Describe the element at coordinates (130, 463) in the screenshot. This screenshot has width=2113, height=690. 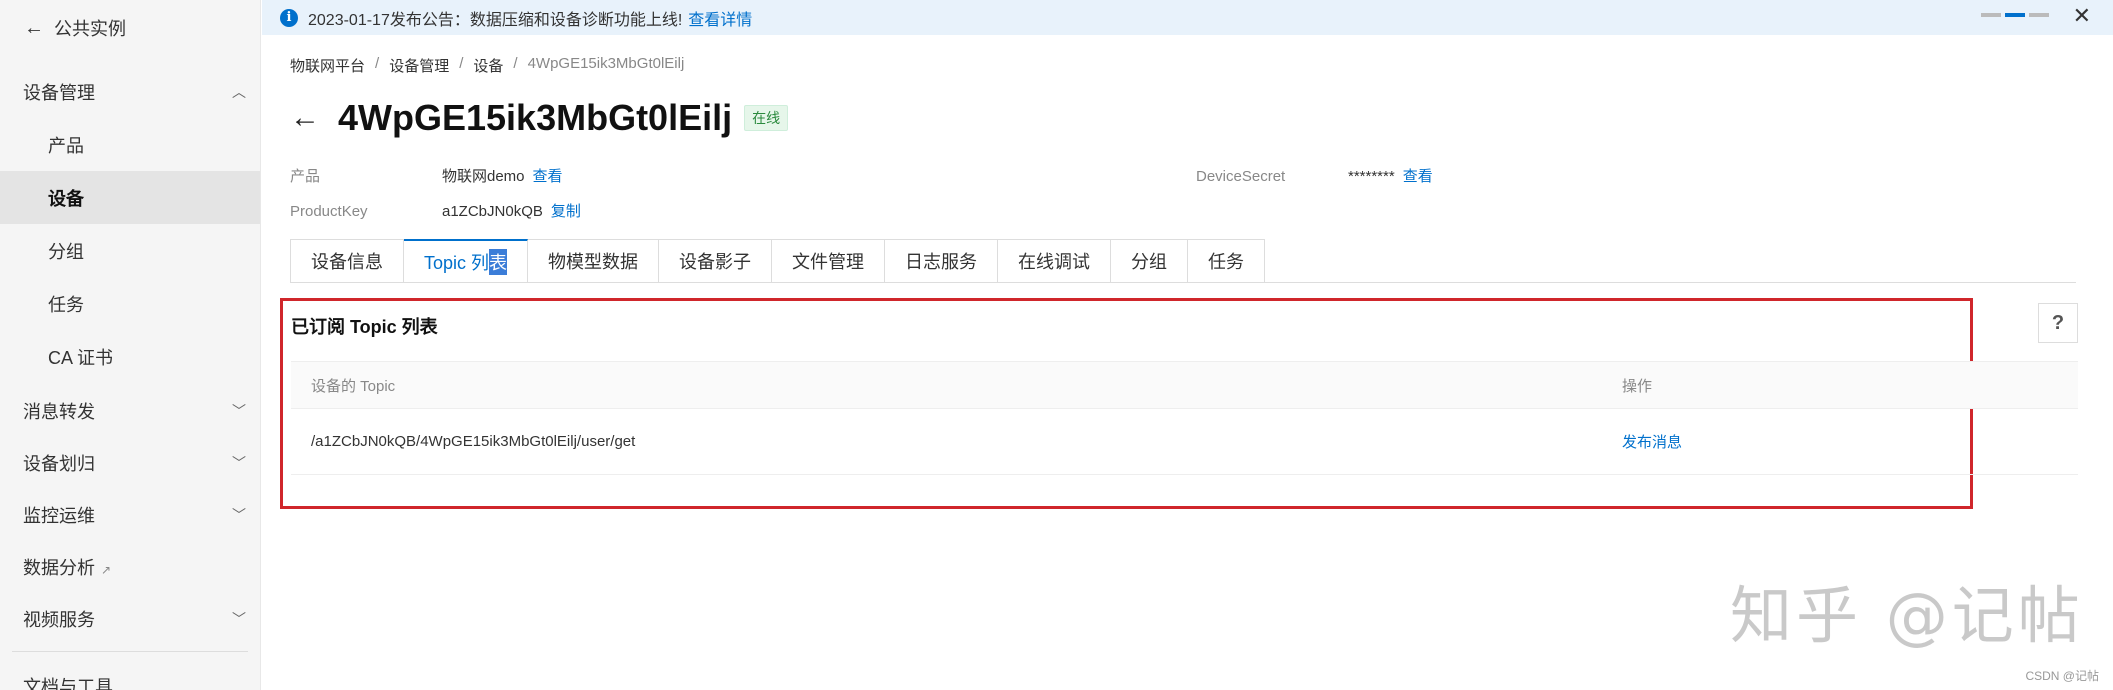
I see `menu-device-allocation: 设备划归 ﹀` at that location.